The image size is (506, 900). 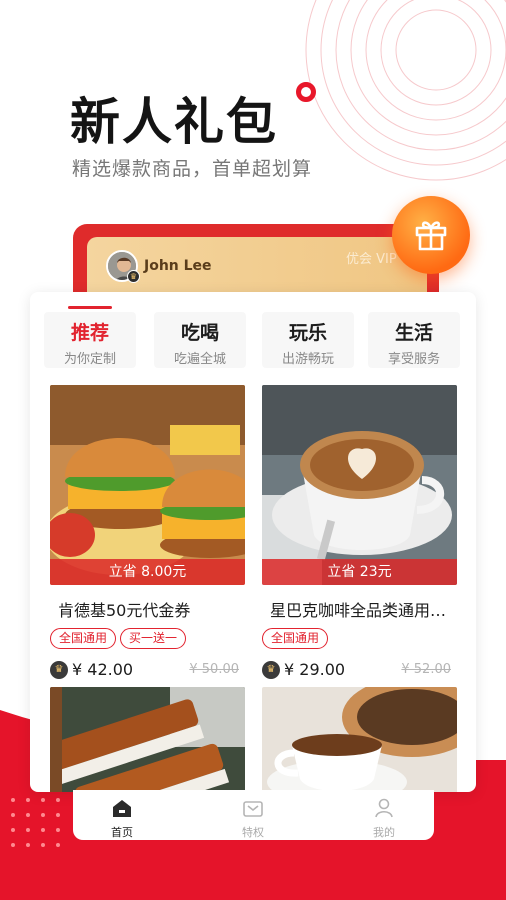 I want to click on nav-privilege: 特权, so click(x=253, y=819).